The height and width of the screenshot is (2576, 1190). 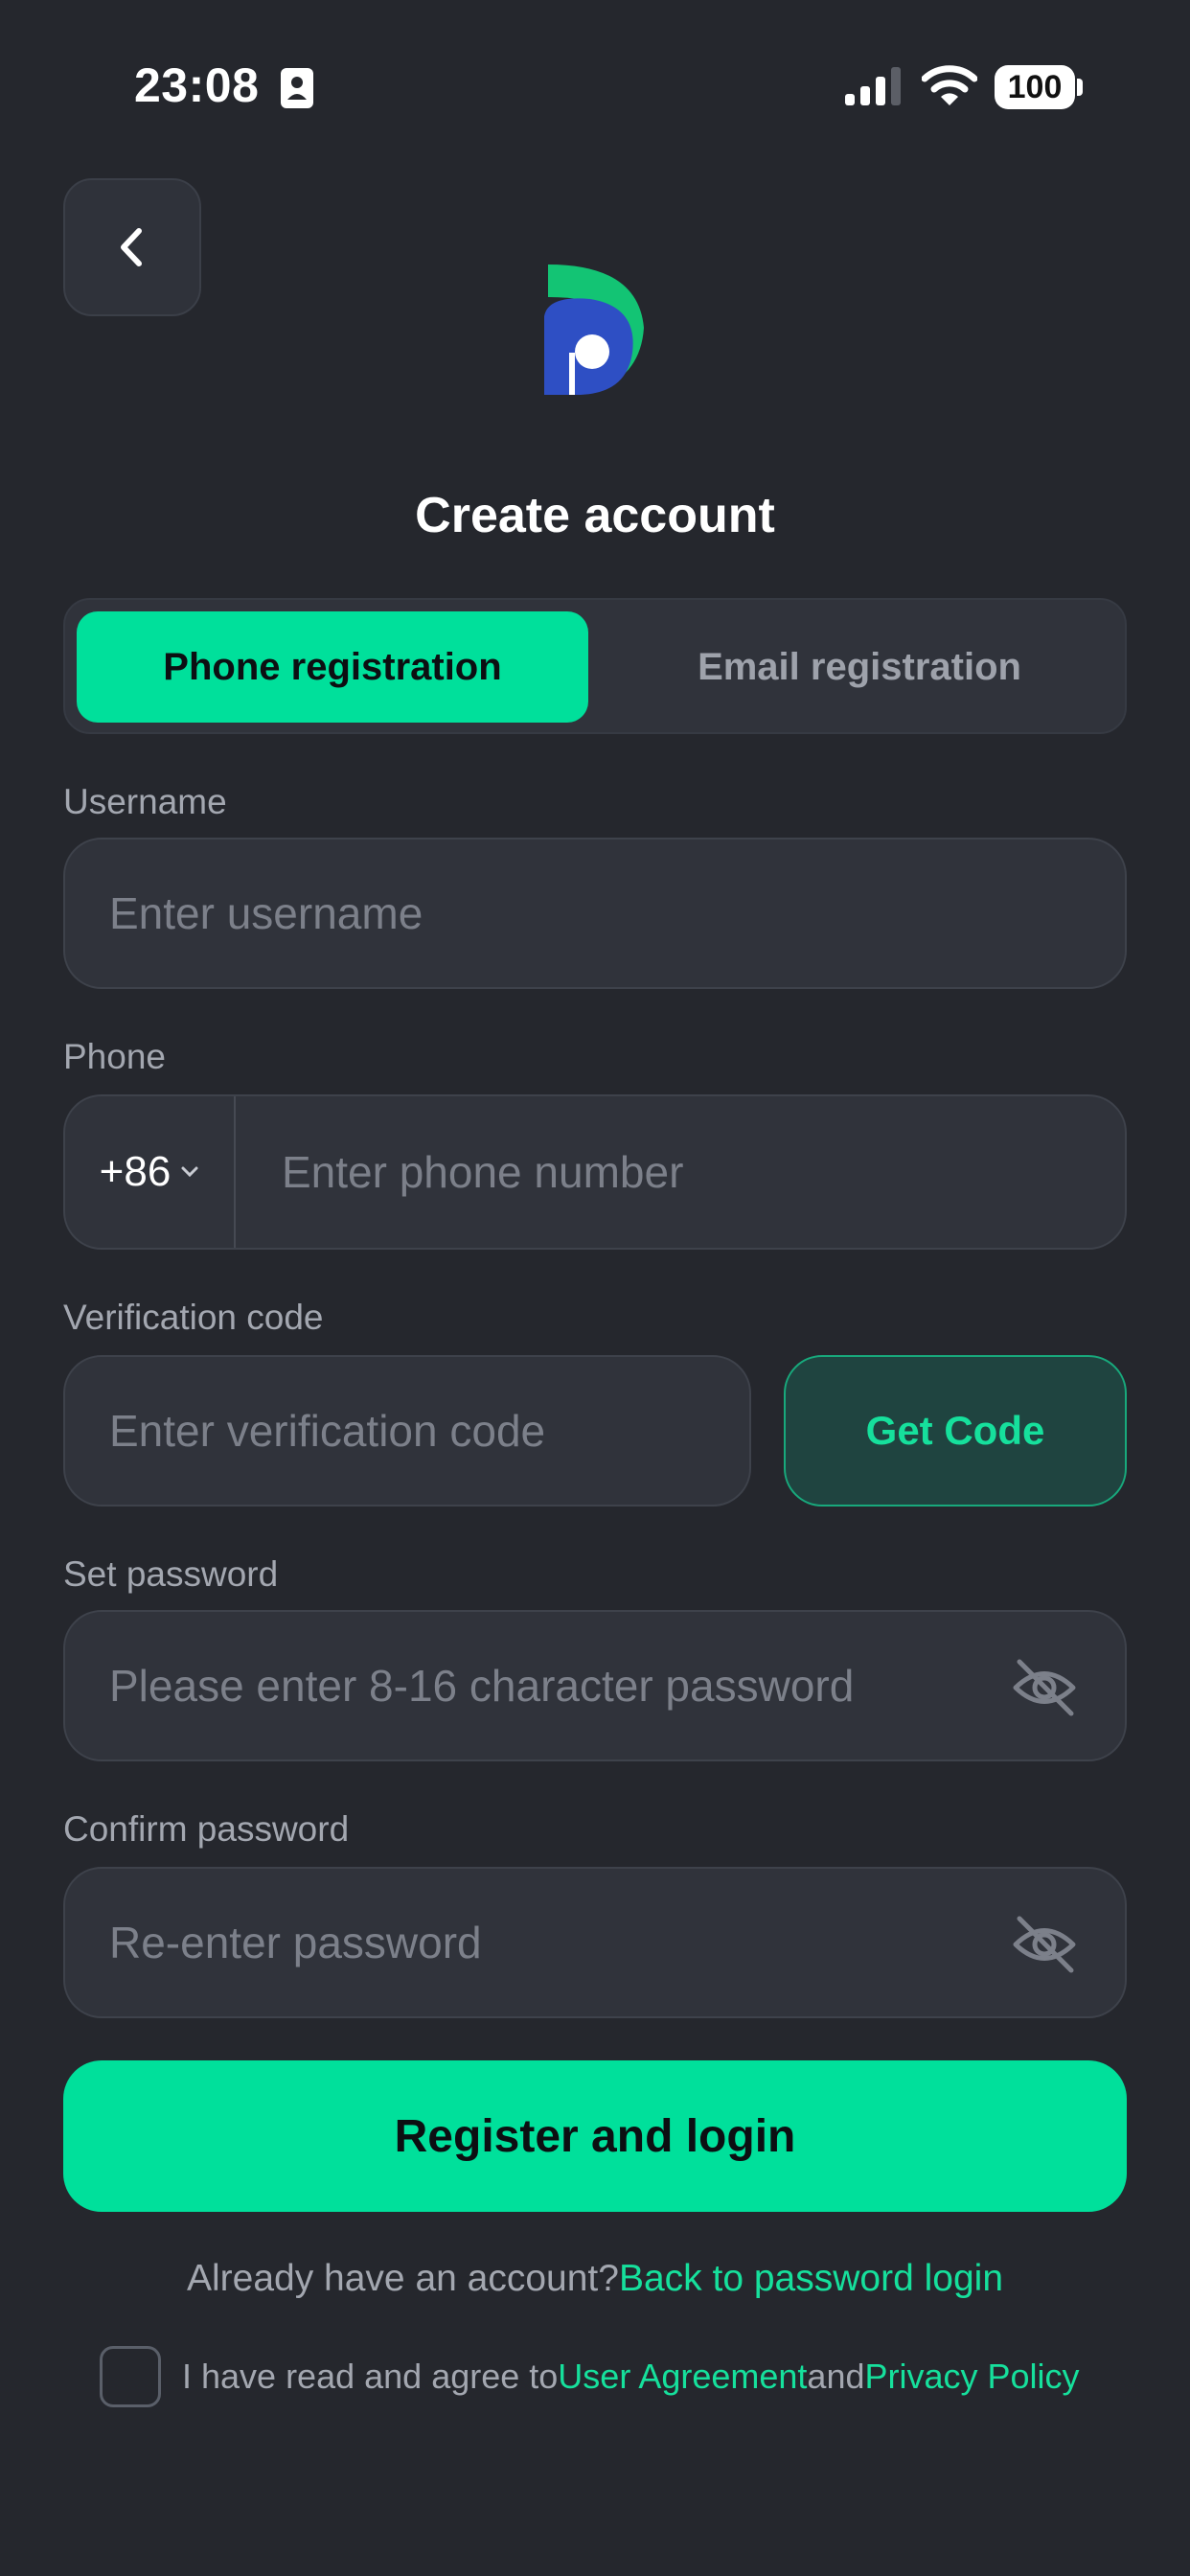 What do you see at coordinates (194, 1318) in the screenshot?
I see `verification-code-label: Verification code` at bounding box center [194, 1318].